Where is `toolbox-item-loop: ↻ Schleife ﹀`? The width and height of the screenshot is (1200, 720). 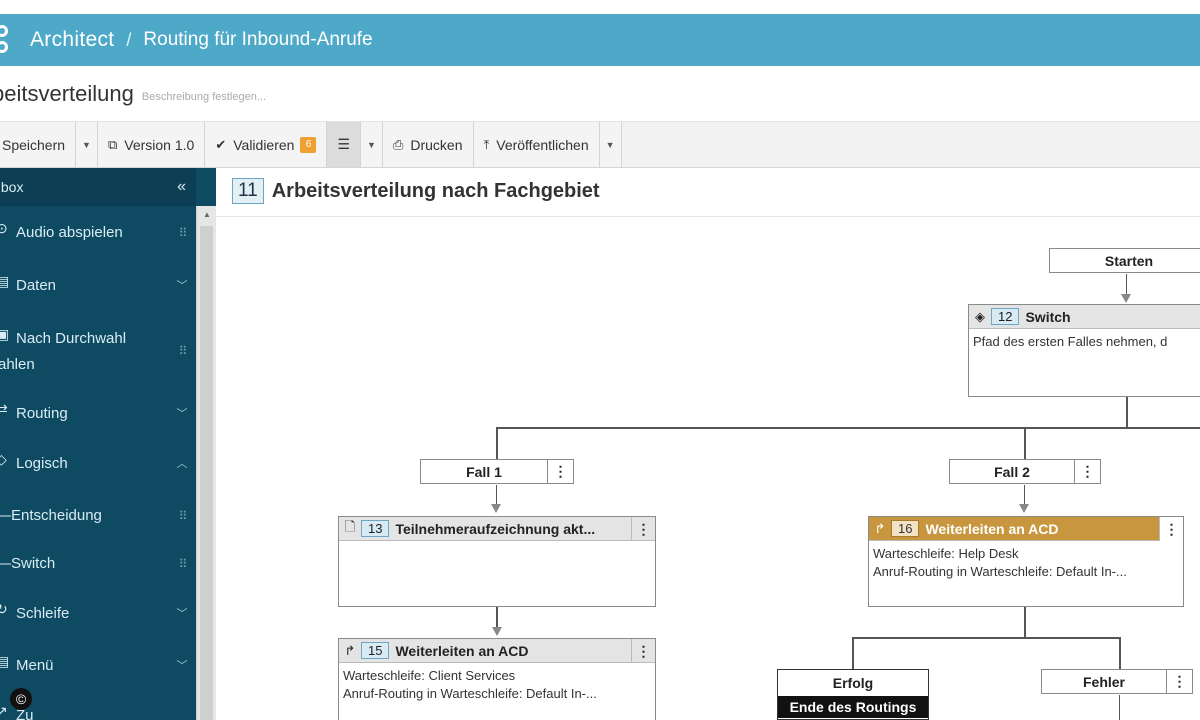
toolbox-item-loop: ↻ Schleife ﹀ is located at coordinates (98, 614).